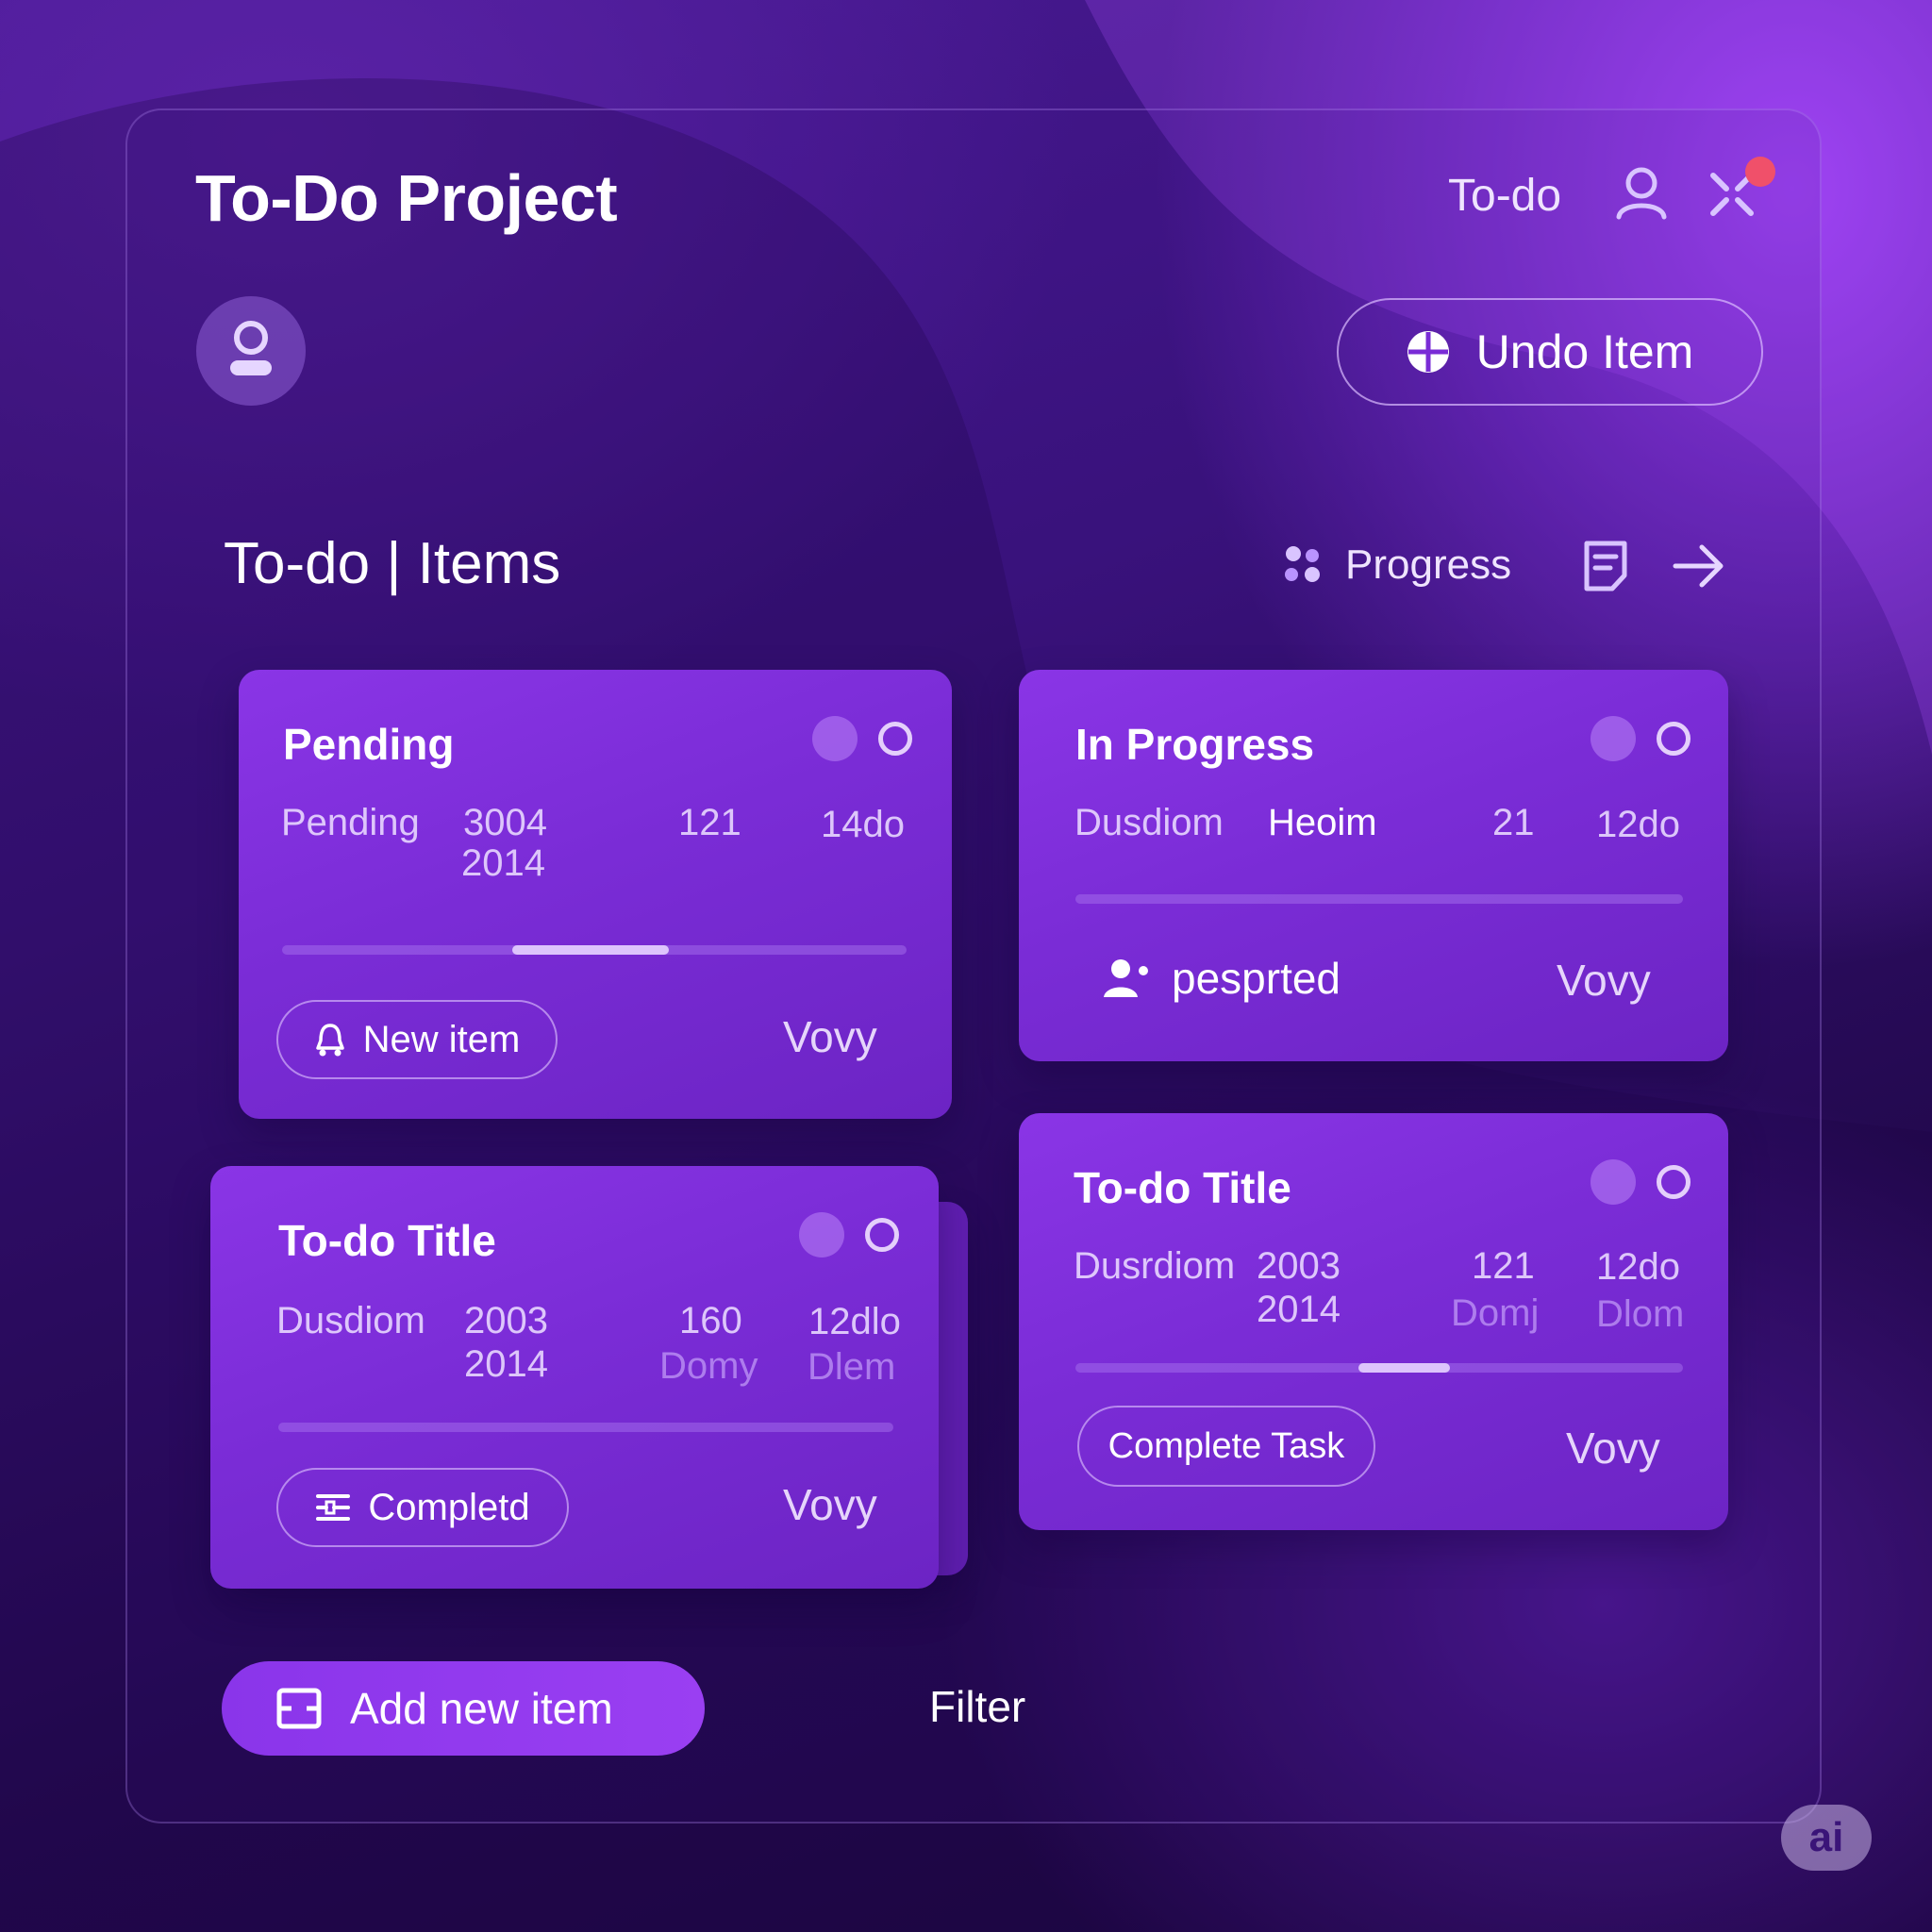 Image resolution: width=1932 pixels, height=1932 pixels. What do you see at coordinates (863, 824) in the screenshot?
I see `cell-due: 14do` at bounding box center [863, 824].